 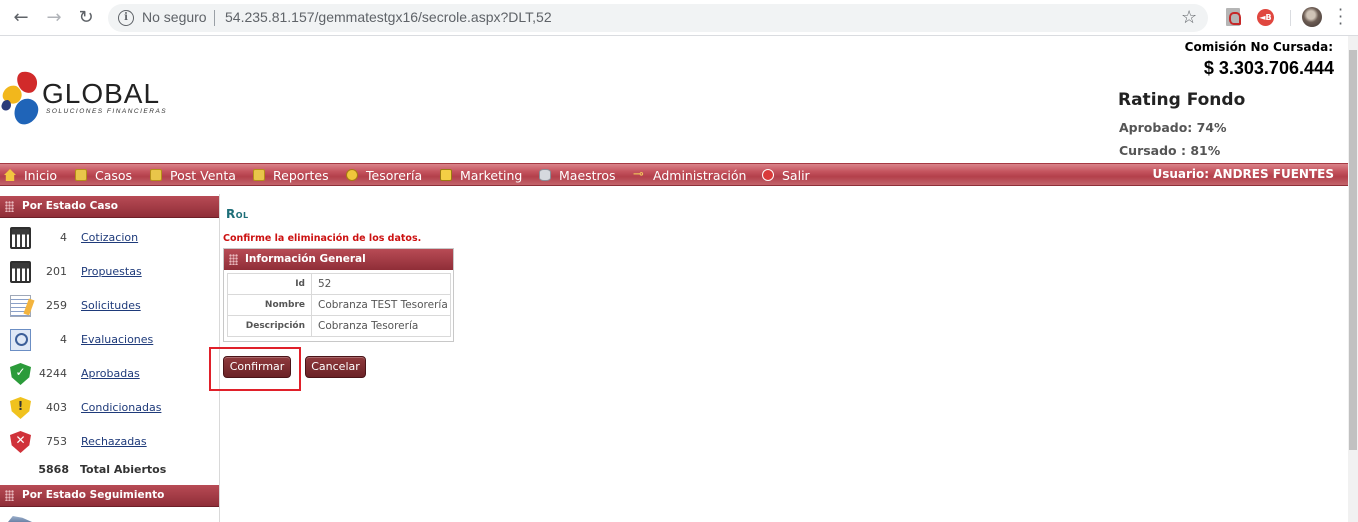 I want to click on coin-icon, so click(x=352, y=175).